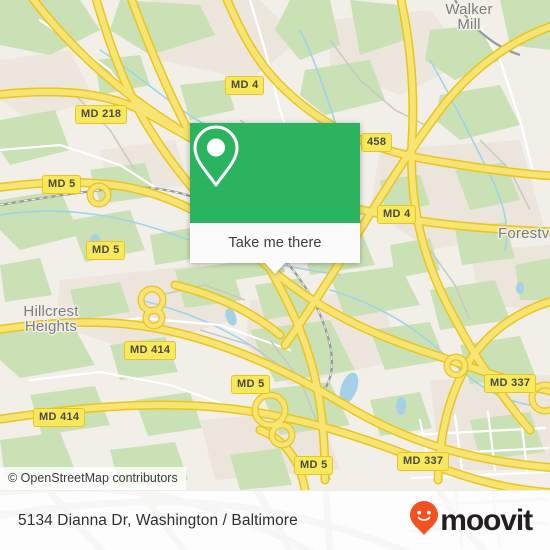 This screenshot has height=550, width=550. I want to click on address-label: 5134 Dianna Dr, Washington / Baltimore, so click(158, 520).